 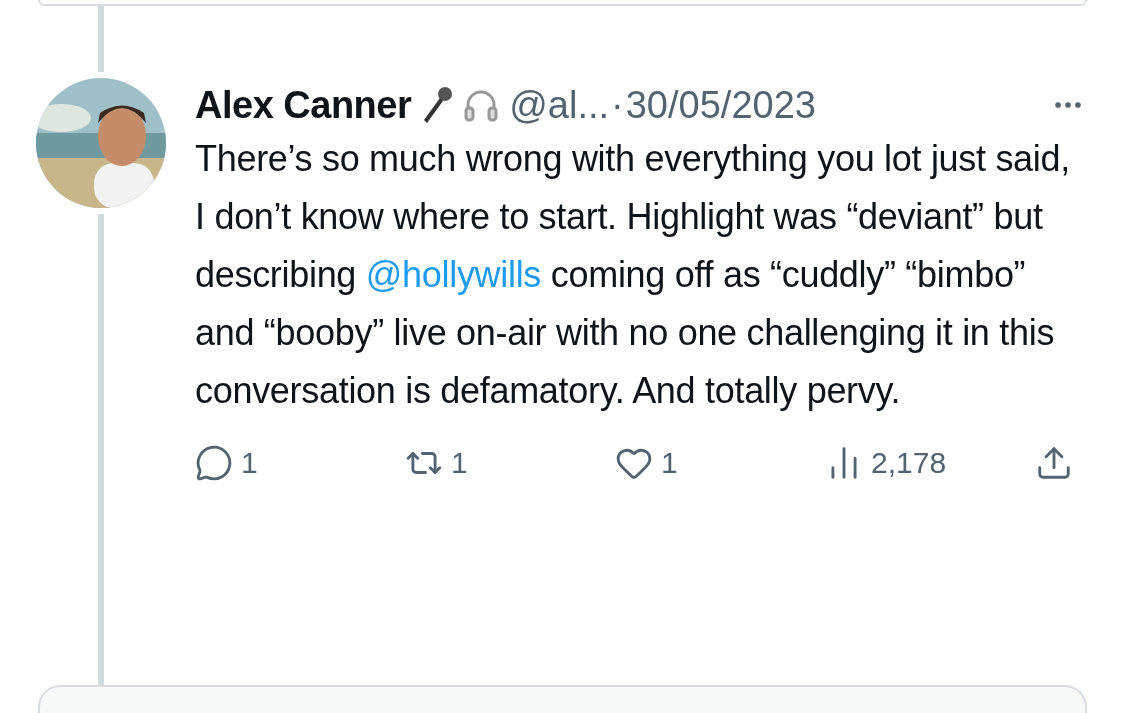 What do you see at coordinates (295, 463) in the screenshot?
I see `reply-button: 1` at bounding box center [295, 463].